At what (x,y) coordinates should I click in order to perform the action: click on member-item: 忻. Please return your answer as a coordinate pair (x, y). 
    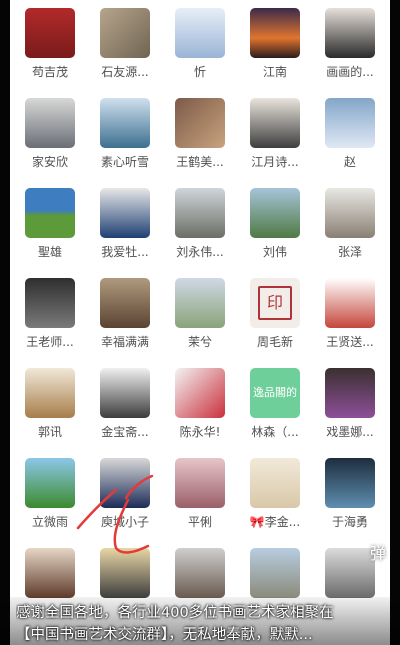
    Looking at the image, I should click on (200, 44).